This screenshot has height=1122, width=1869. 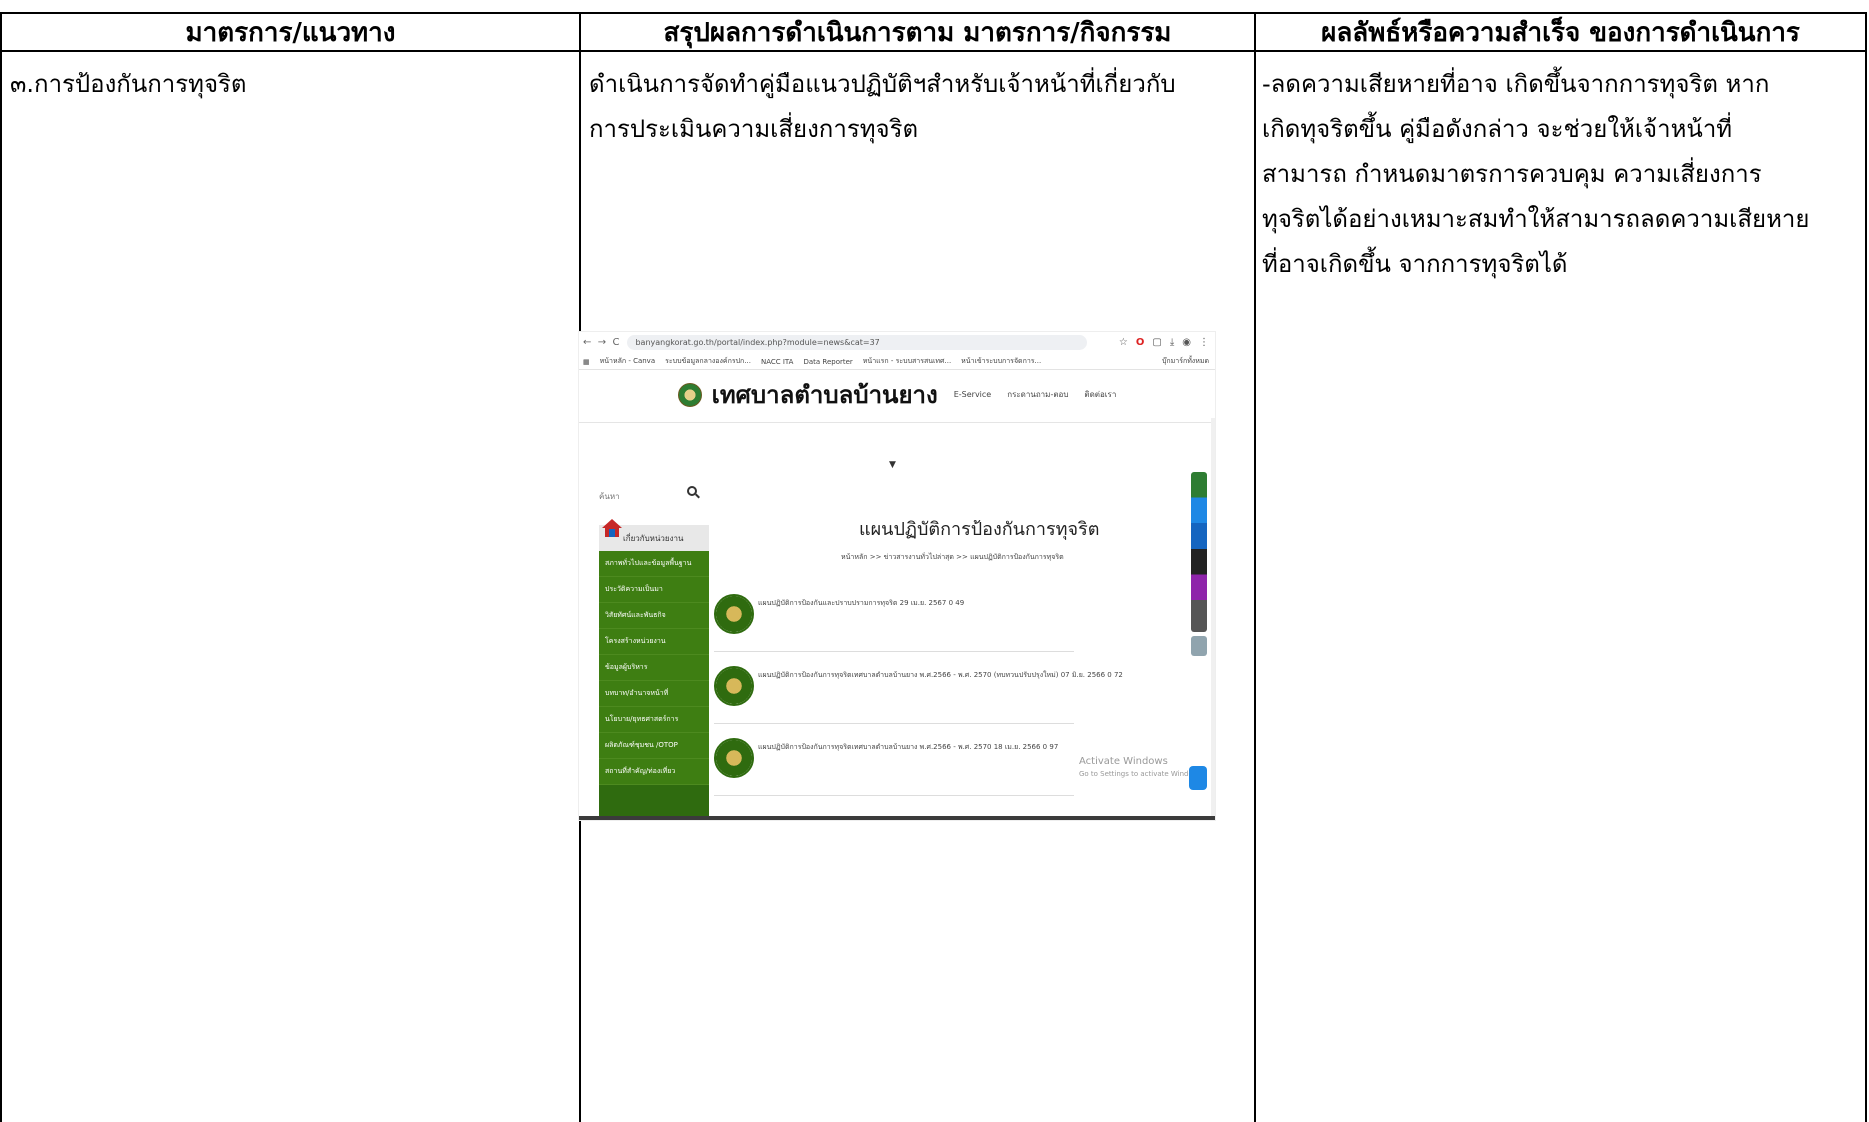 I want to click on bookmark: Data Reporter, so click(x=828, y=361).